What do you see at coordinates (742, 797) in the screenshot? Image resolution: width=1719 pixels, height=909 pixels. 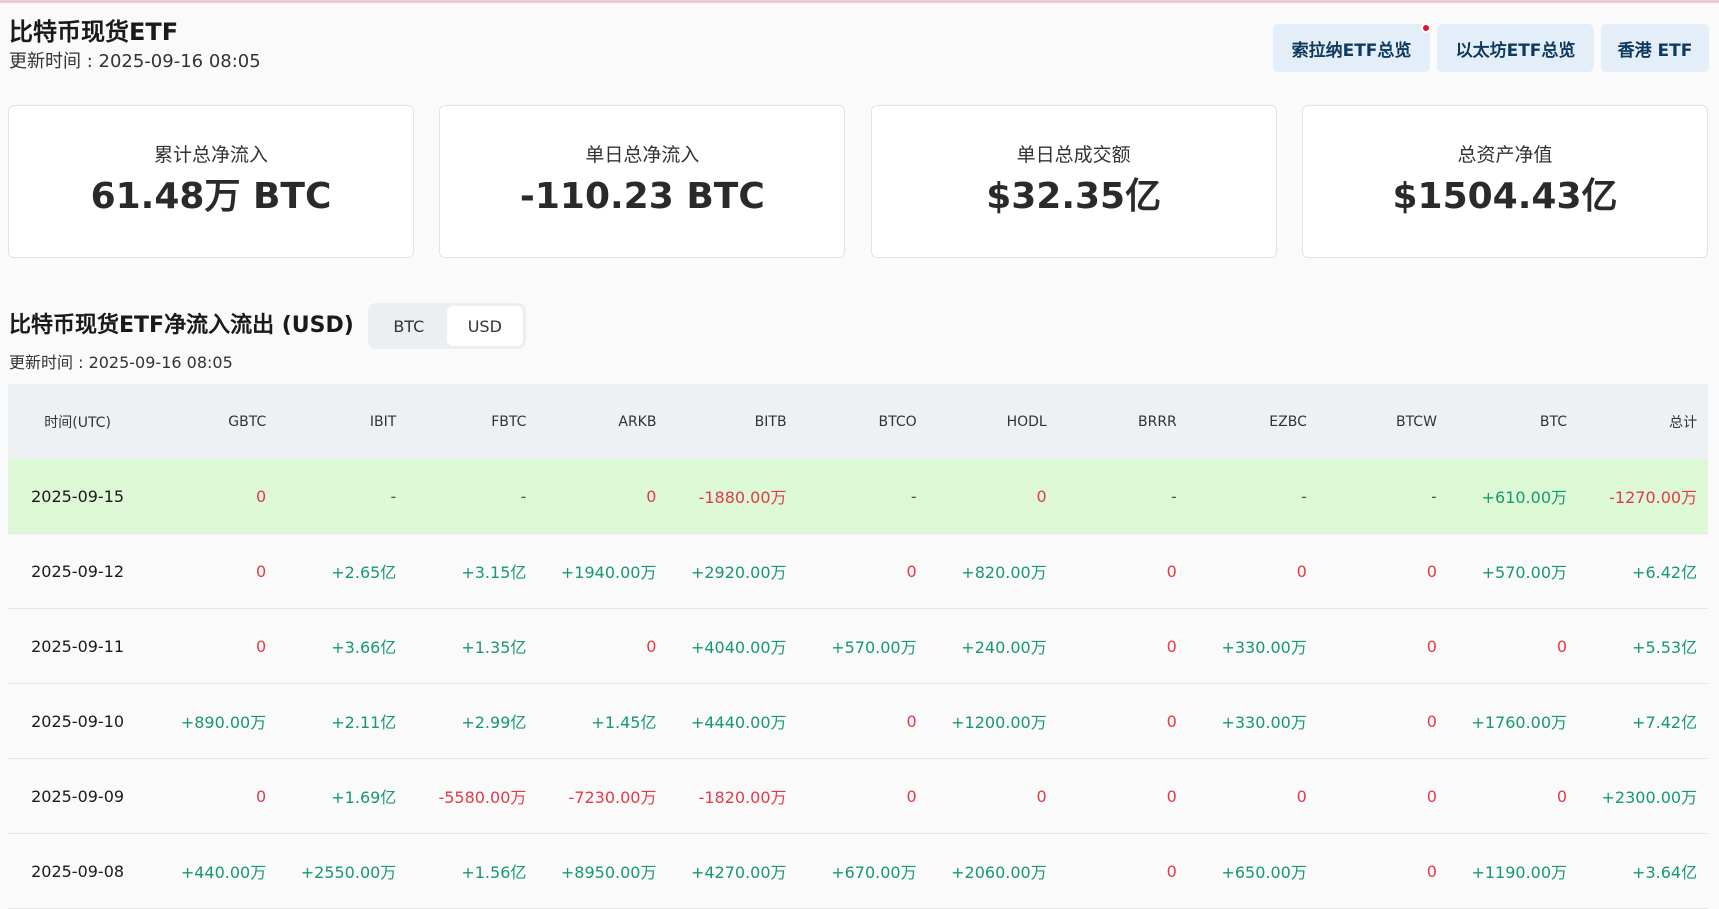 I see `table-cell-value: -1820.00万` at bounding box center [742, 797].